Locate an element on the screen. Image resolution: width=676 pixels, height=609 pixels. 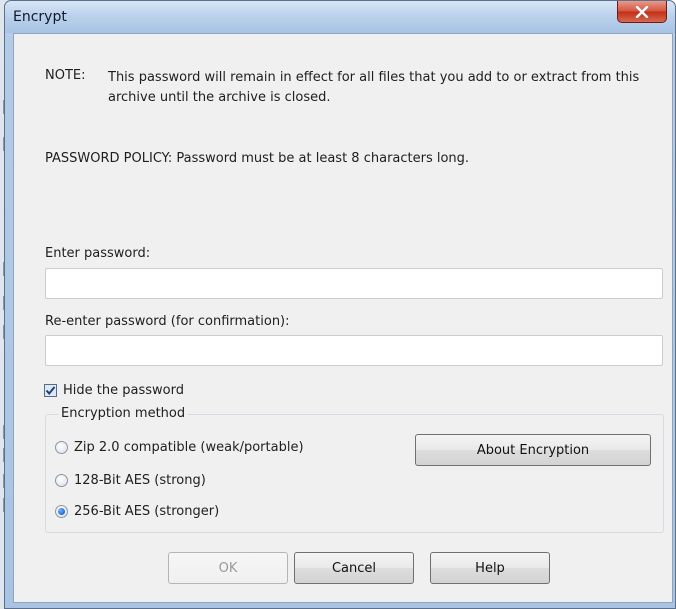
title-bar: Encrypt is located at coordinates (340, 17).